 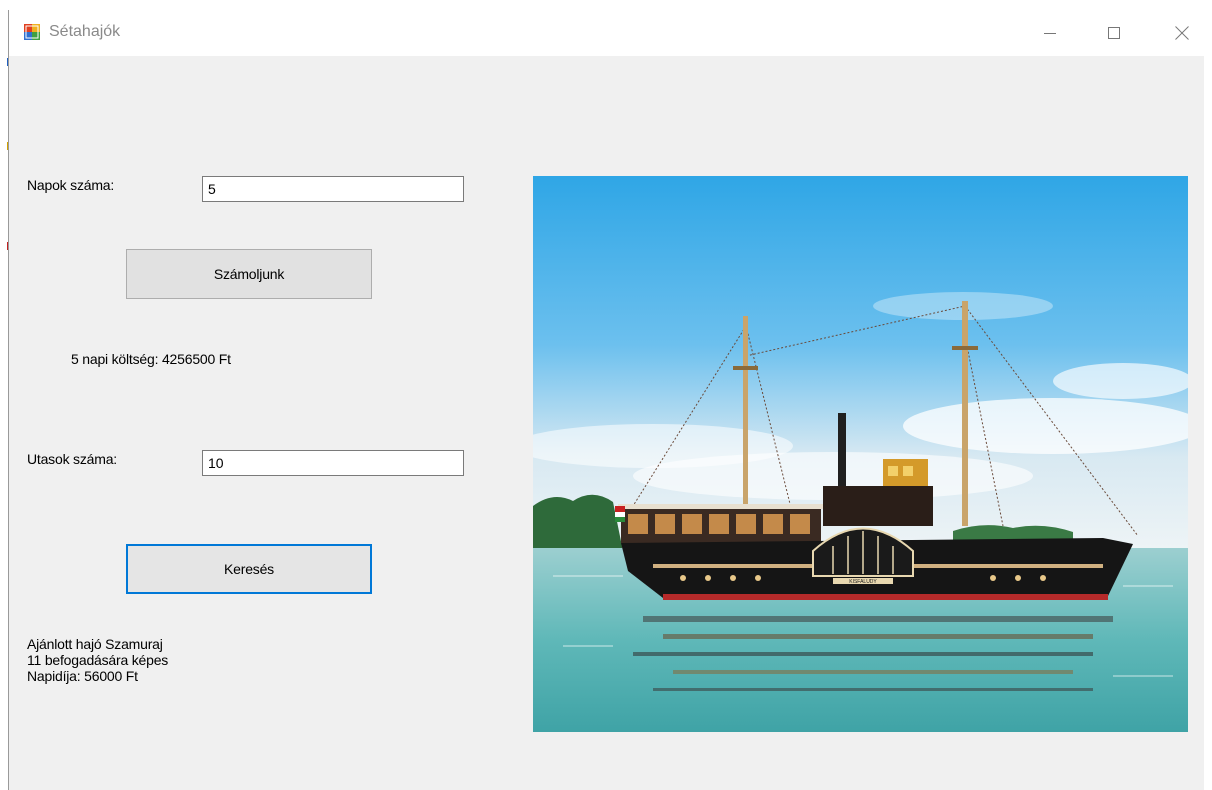 I want to click on calculate-button: Számoljunk, so click(x=249, y=274).